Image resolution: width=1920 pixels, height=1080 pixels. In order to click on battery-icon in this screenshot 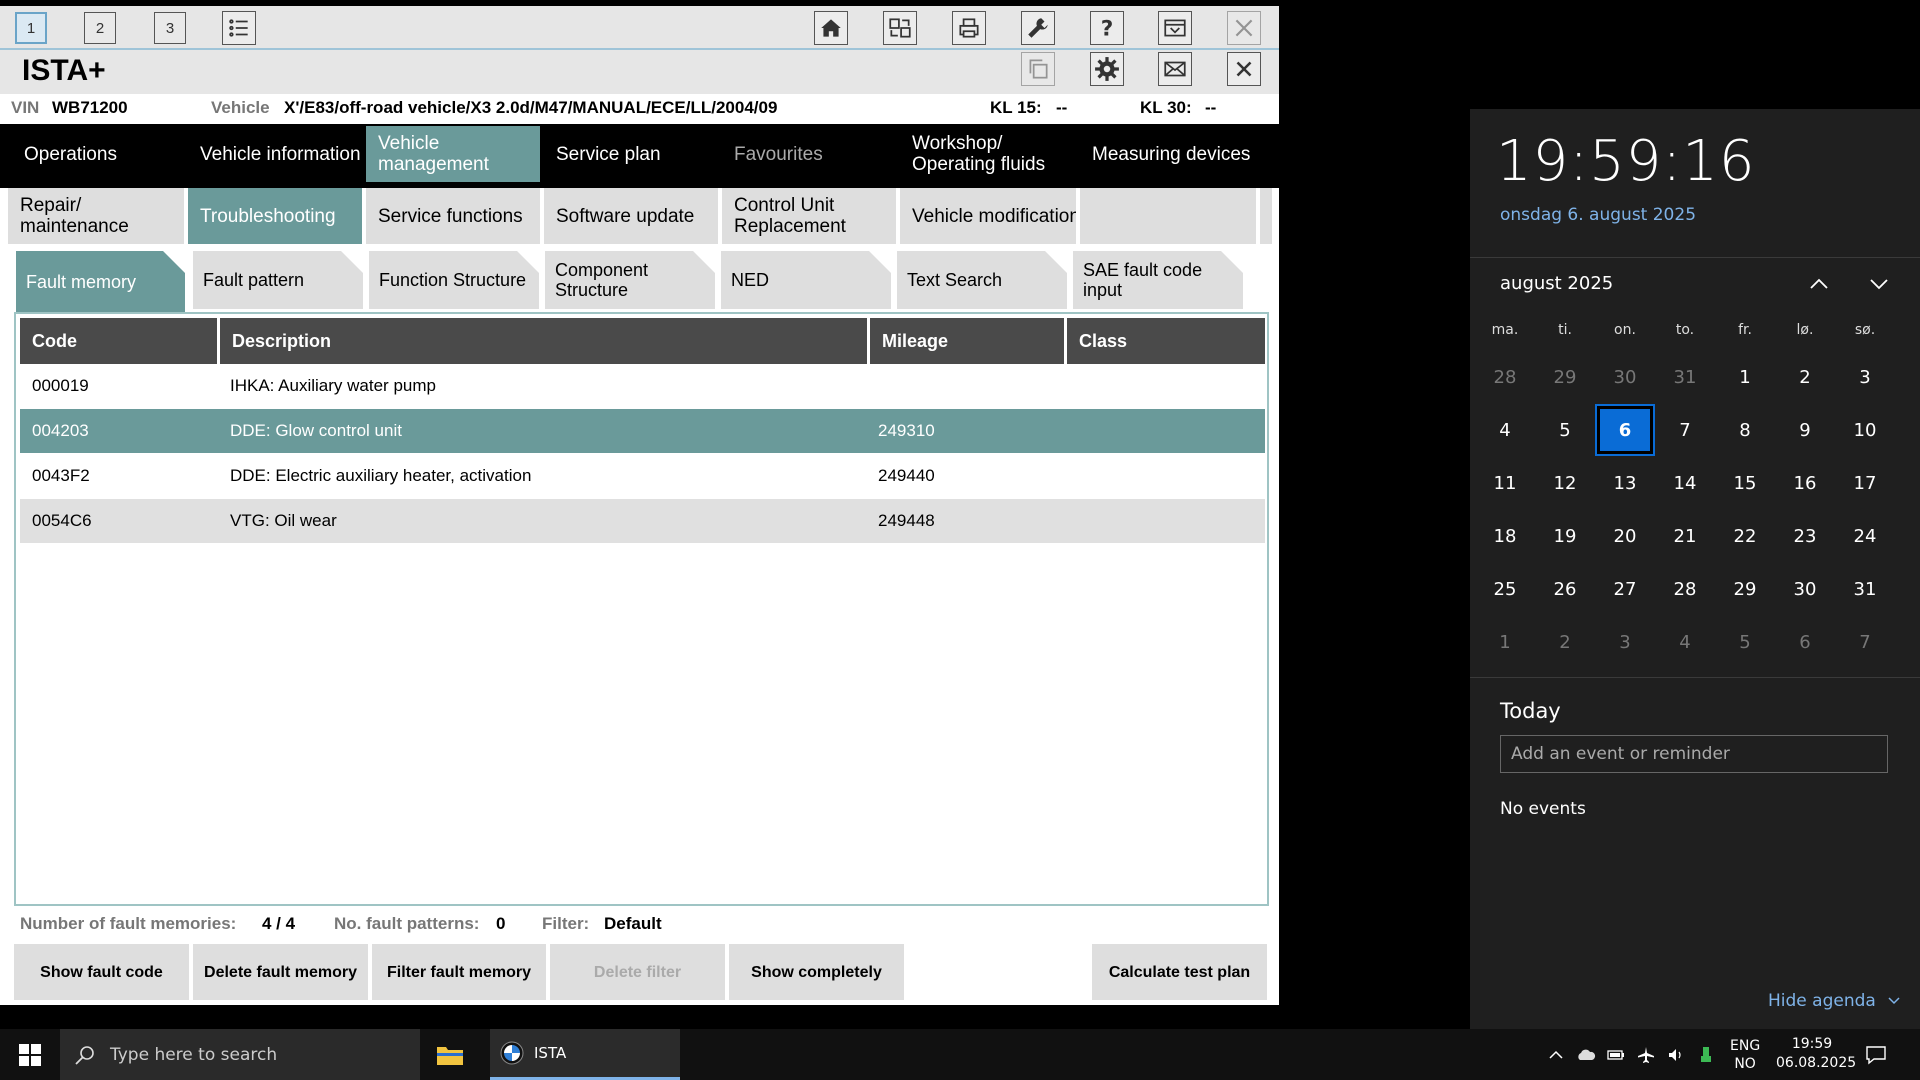, I will do `click(1616, 1055)`.